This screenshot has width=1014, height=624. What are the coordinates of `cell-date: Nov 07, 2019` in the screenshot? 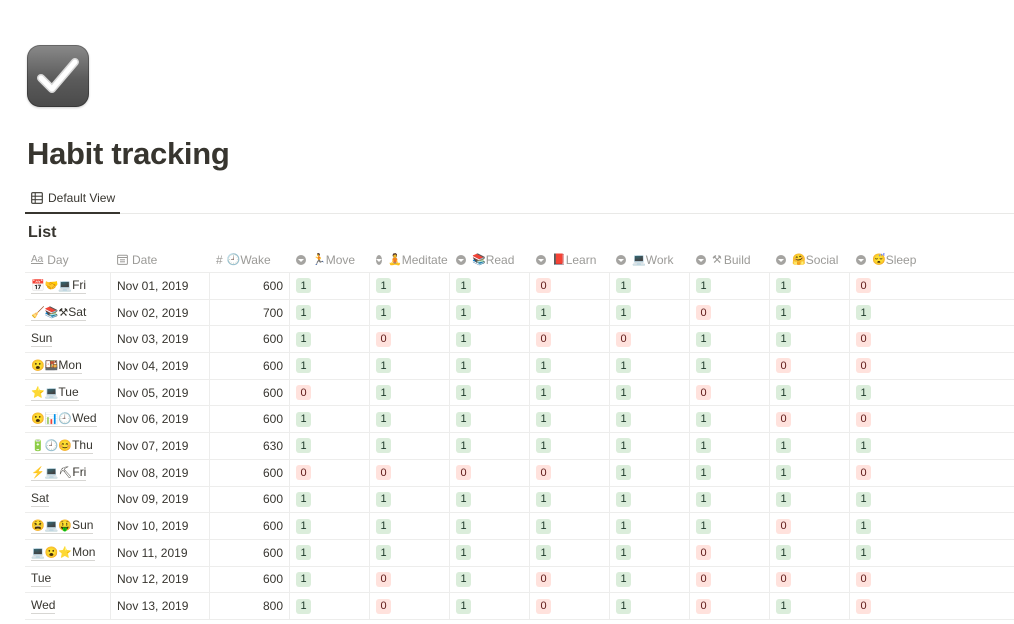 It's located at (160, 446).